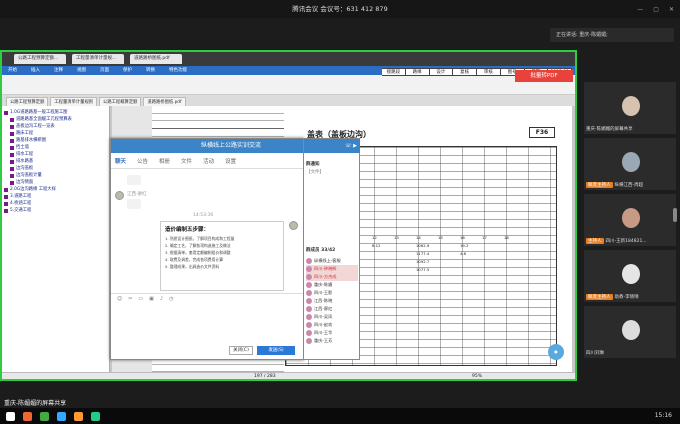  What do you see at coordinates (276, 350) in the screenshot?
I see `send-button: 发送(S)` at bounding box center [276, 350].